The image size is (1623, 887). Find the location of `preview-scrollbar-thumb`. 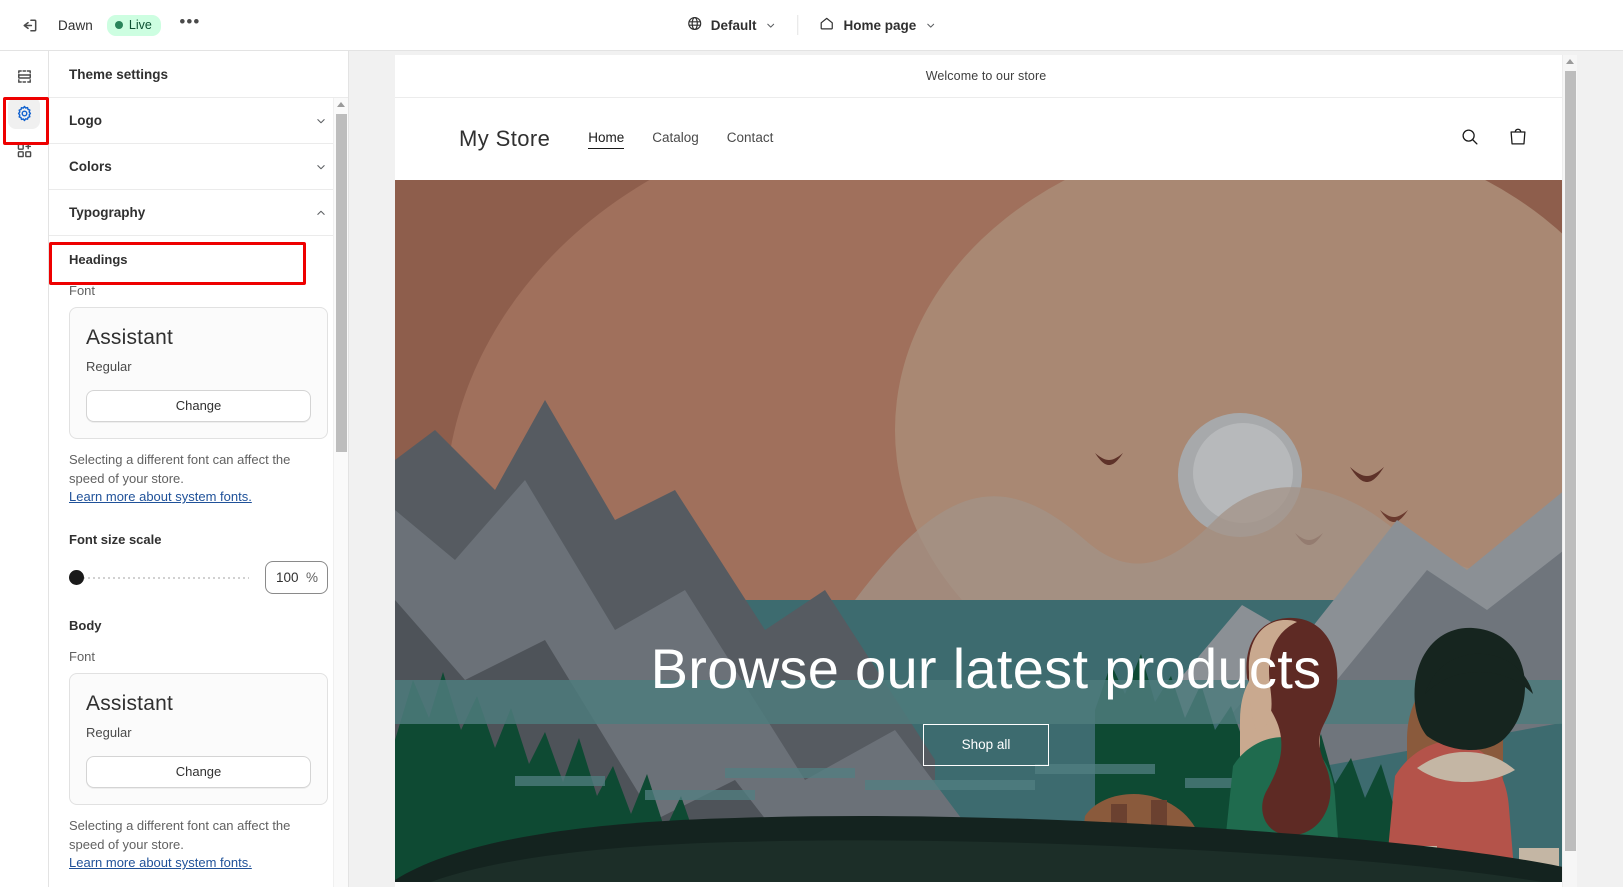

preview-scrollbar-thumb is located at coordinates (1570, 461).